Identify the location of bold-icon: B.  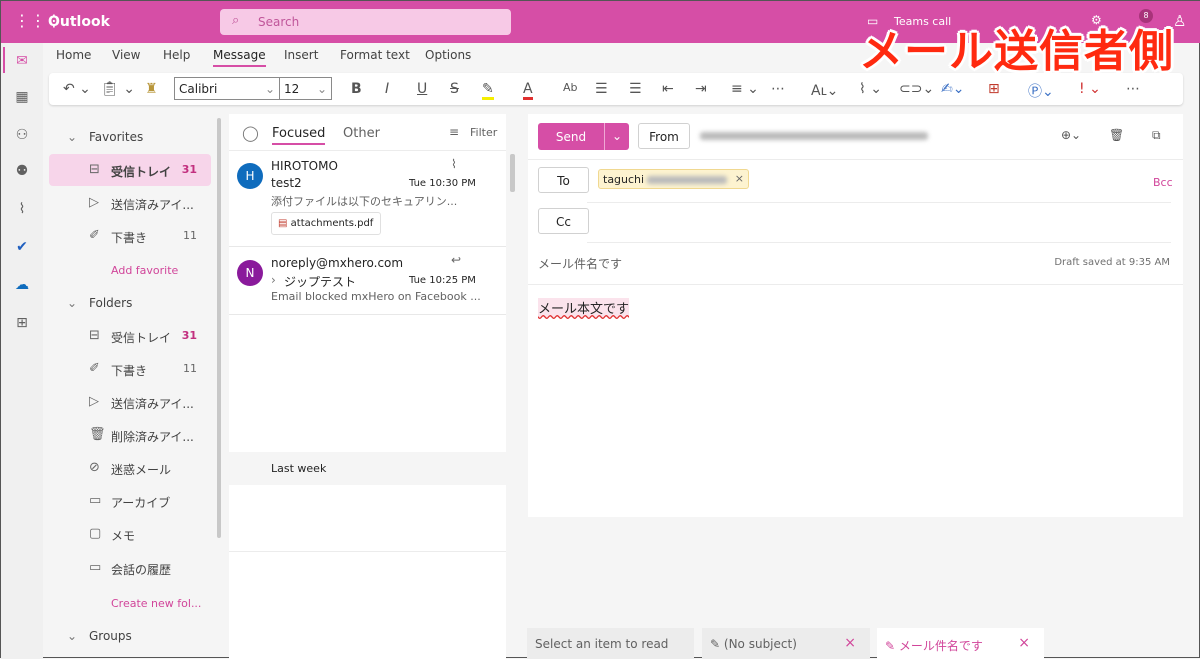
(356, 89).